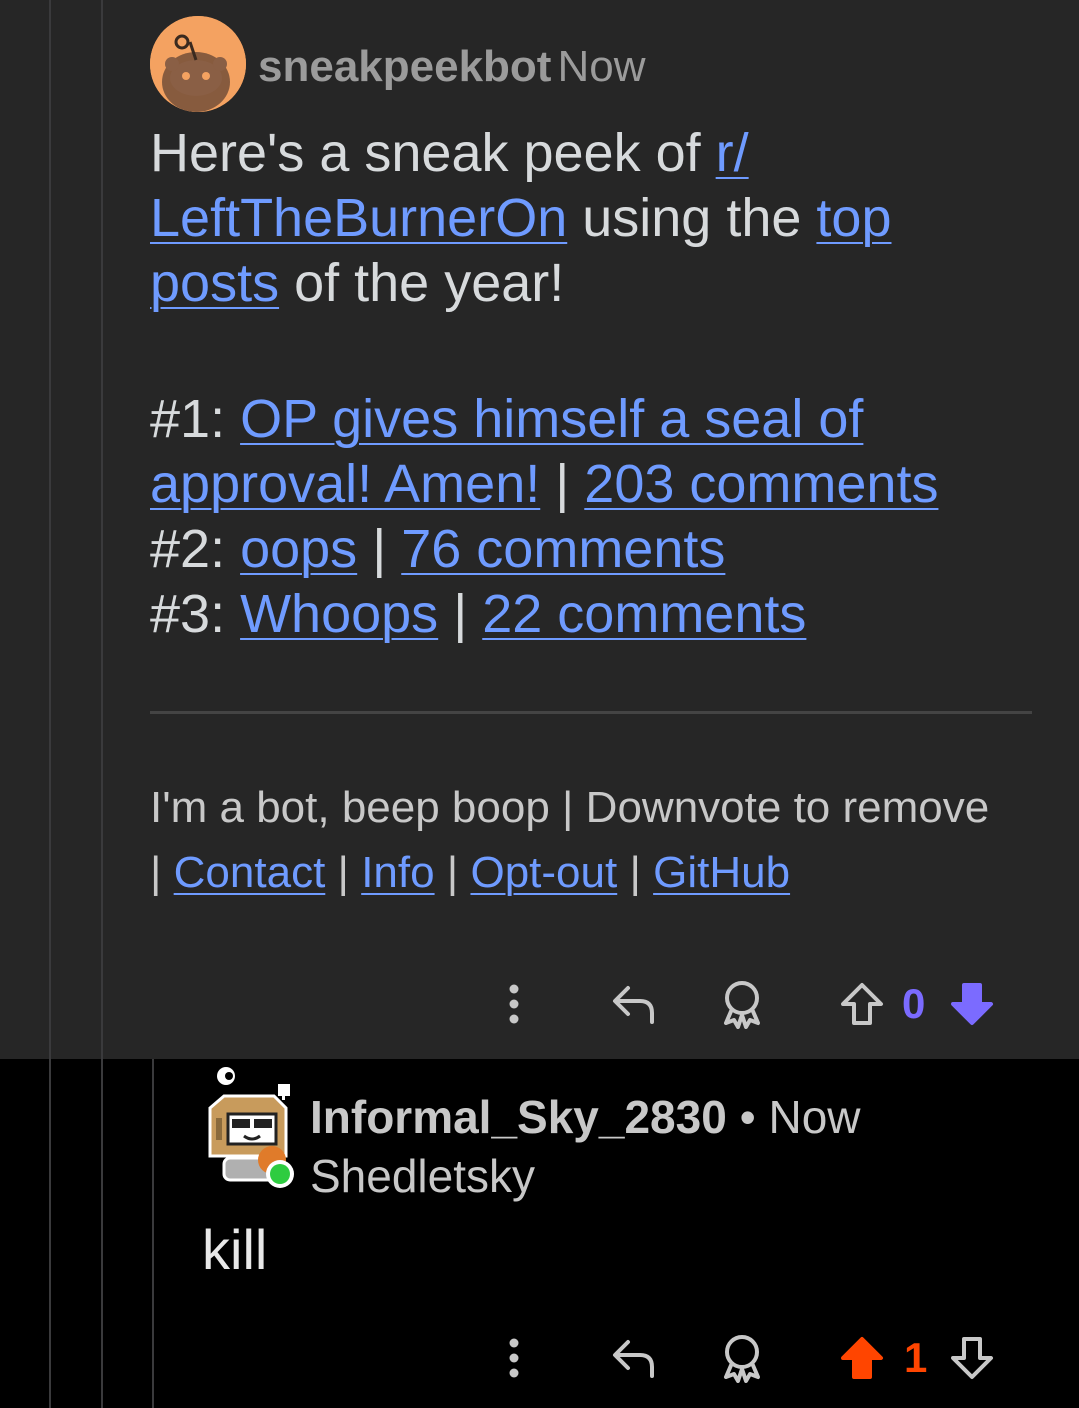 This screenshot has width=1079, height=1408. What do you see at coordinates (585, 1147) in the screenshot?
I see `reply-header: Informal_Sky_2830 • Now Shedletsky` at bounding box center [585, 1147].